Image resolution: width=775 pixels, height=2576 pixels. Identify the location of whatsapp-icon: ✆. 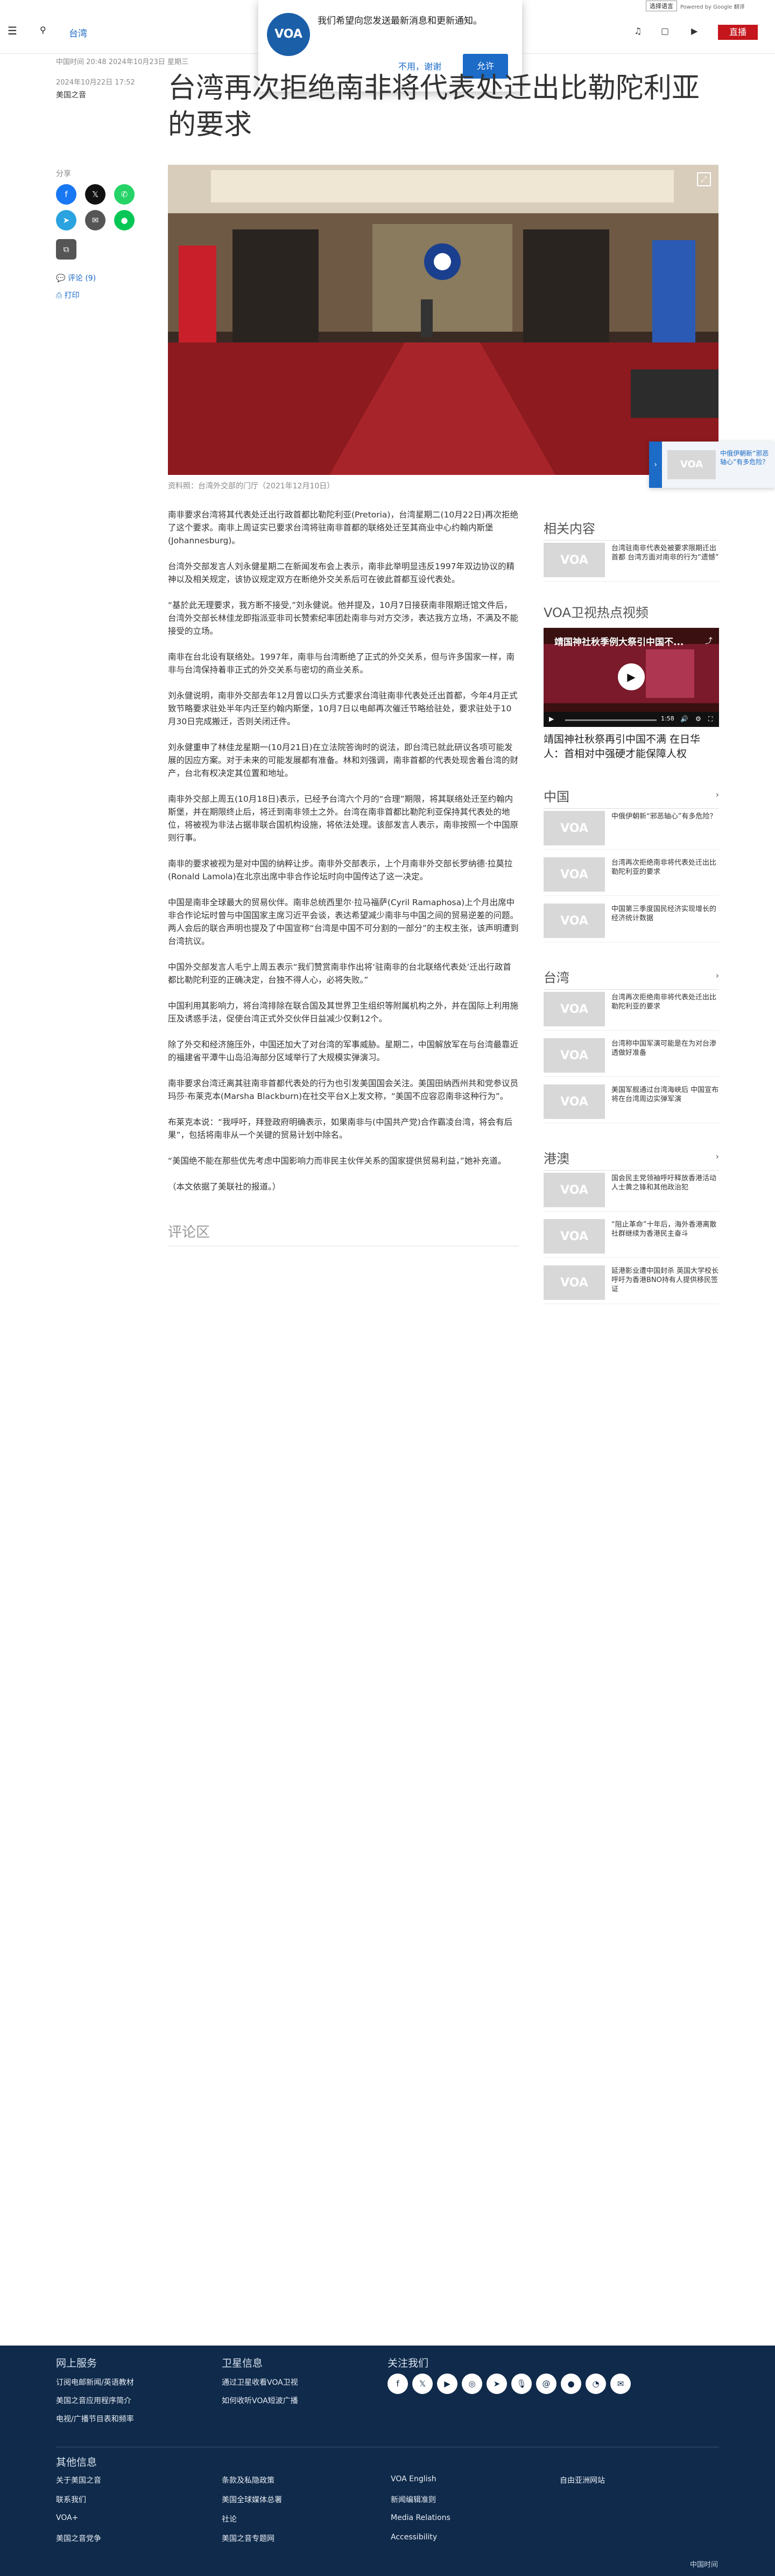
(124, 194).